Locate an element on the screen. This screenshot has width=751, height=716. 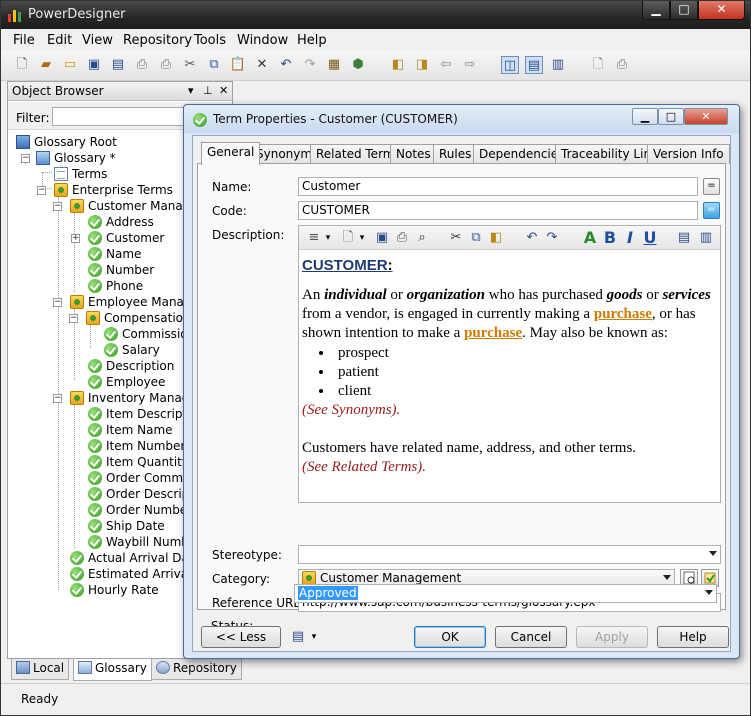
apply-button: Apply is located at coordinates (612, 637).